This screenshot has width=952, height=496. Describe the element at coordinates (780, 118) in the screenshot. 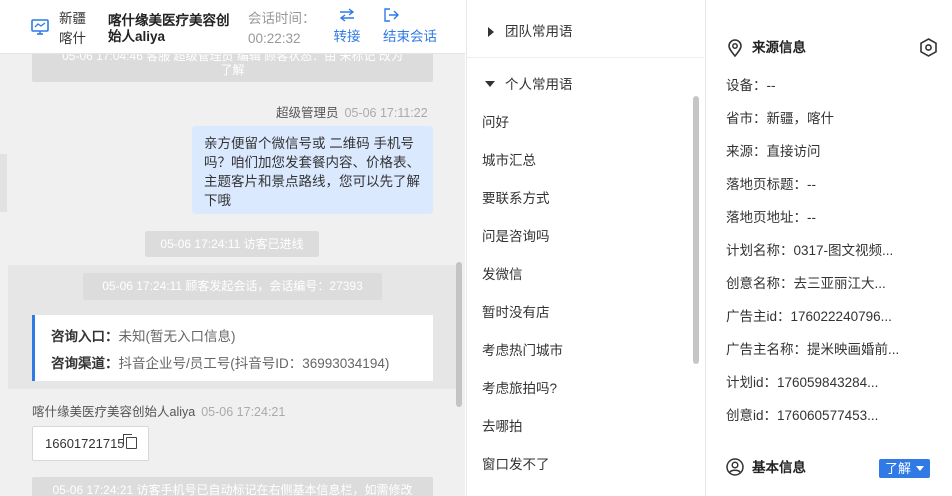

I see `source-info-row: 省市：新疆，喀什` at that location.